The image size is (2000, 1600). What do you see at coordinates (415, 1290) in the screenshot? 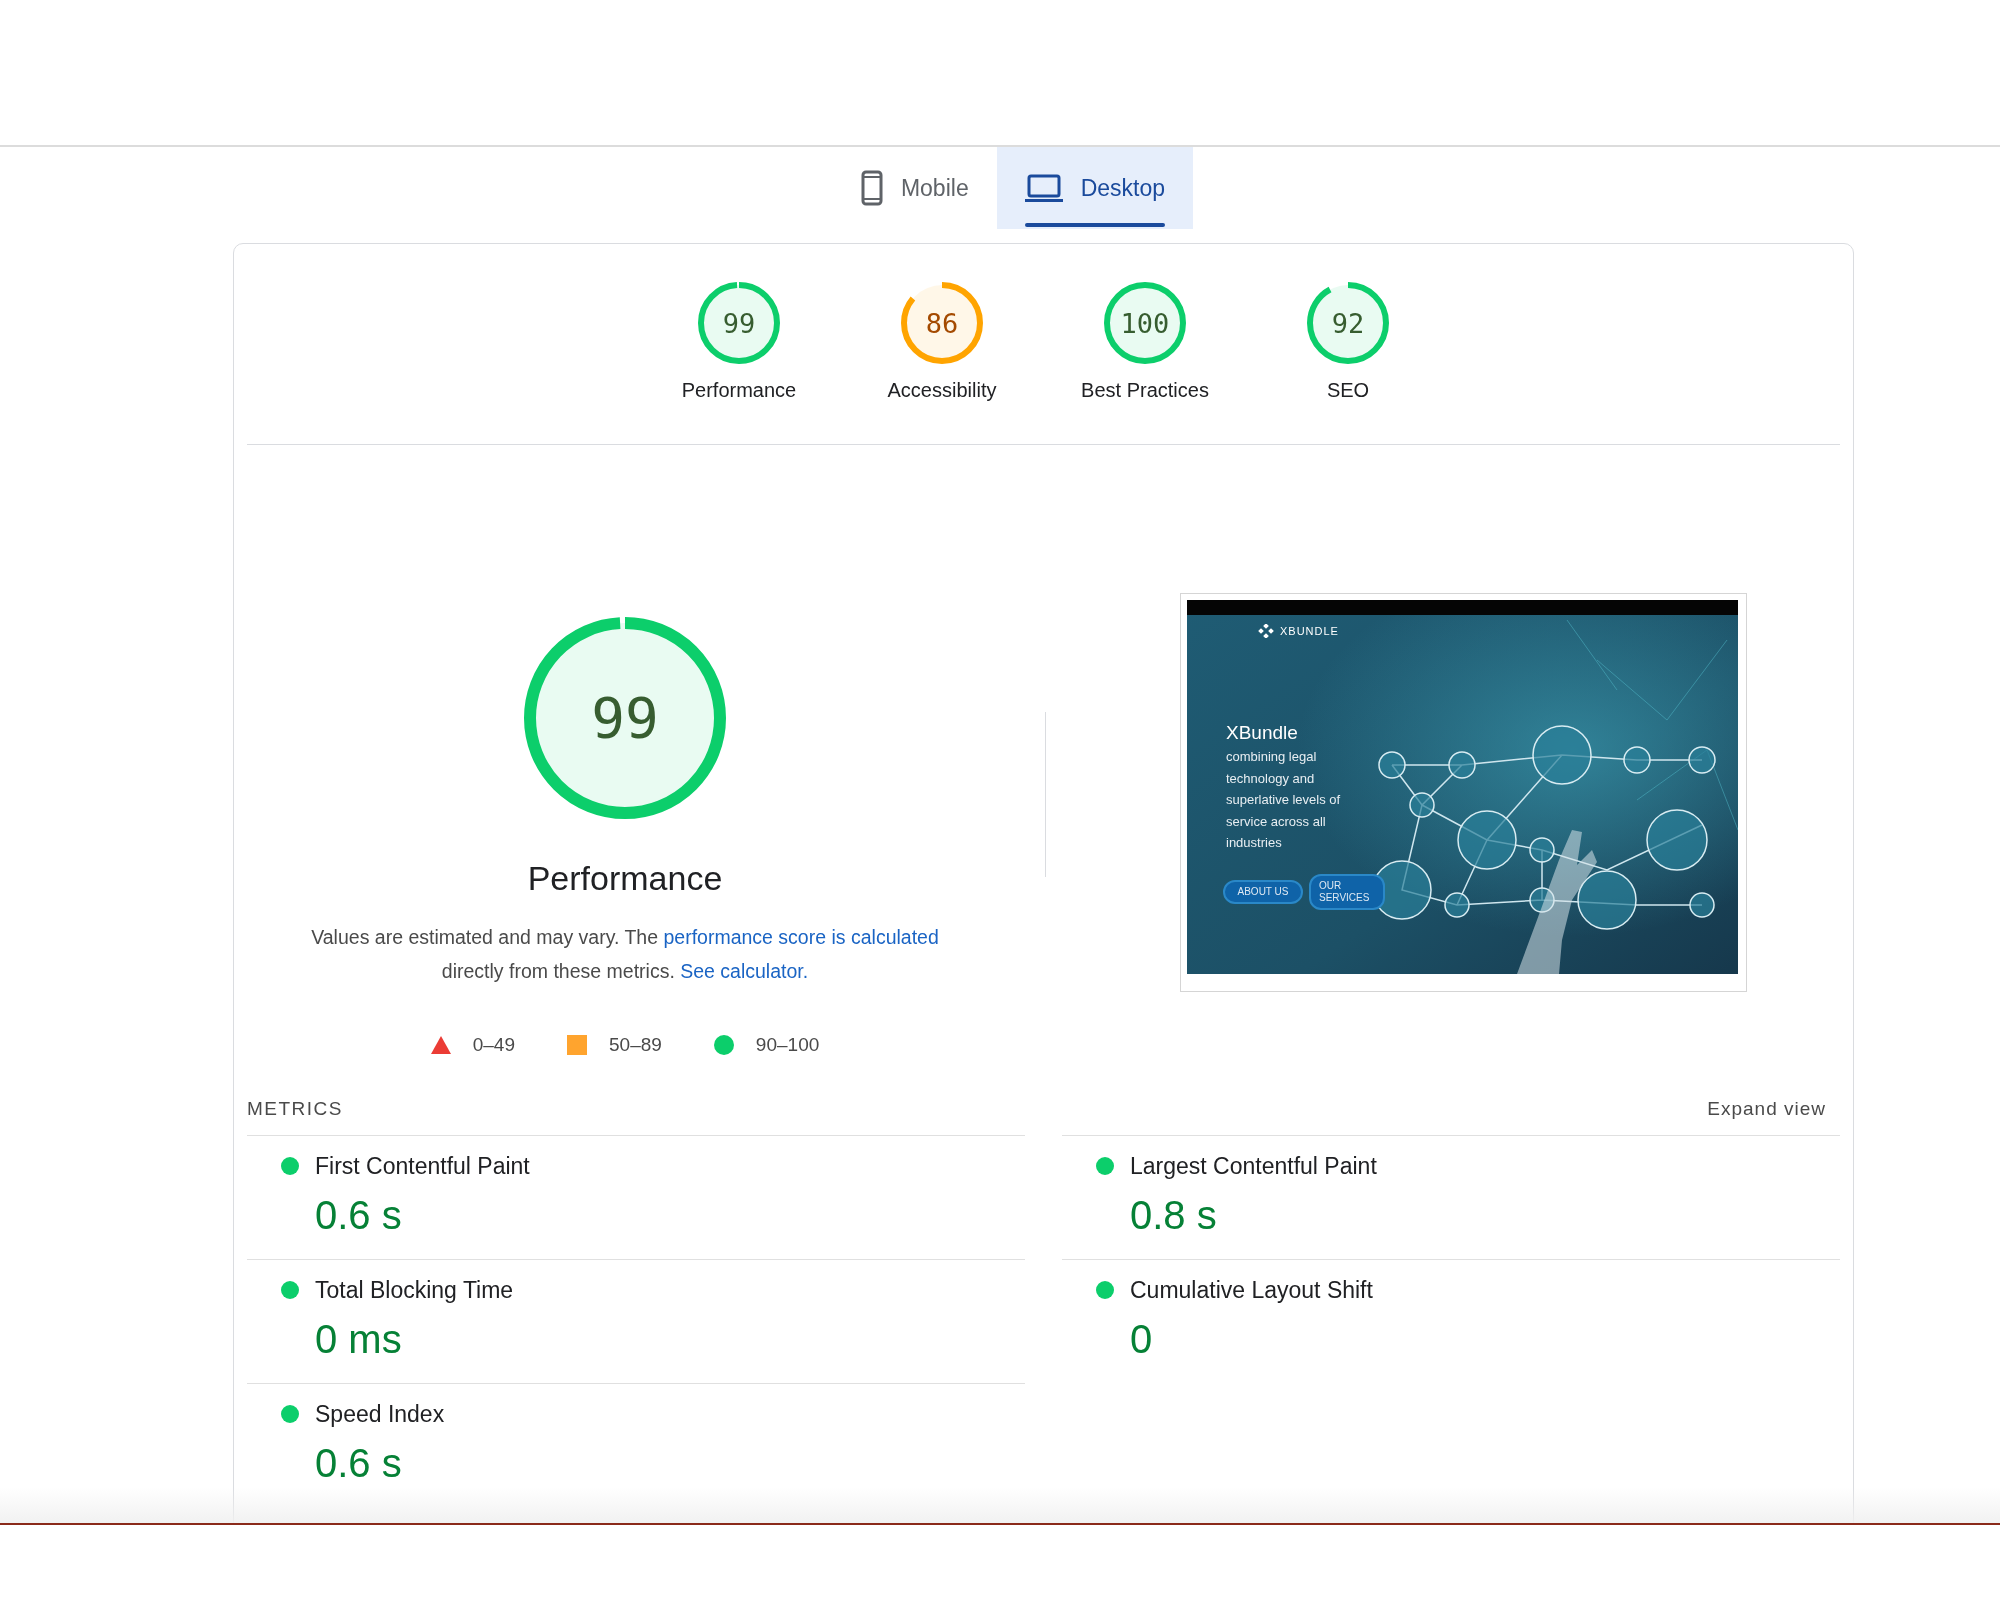
I see `metric-label: Total Blocking Time` at bounding box center [415, 1290].